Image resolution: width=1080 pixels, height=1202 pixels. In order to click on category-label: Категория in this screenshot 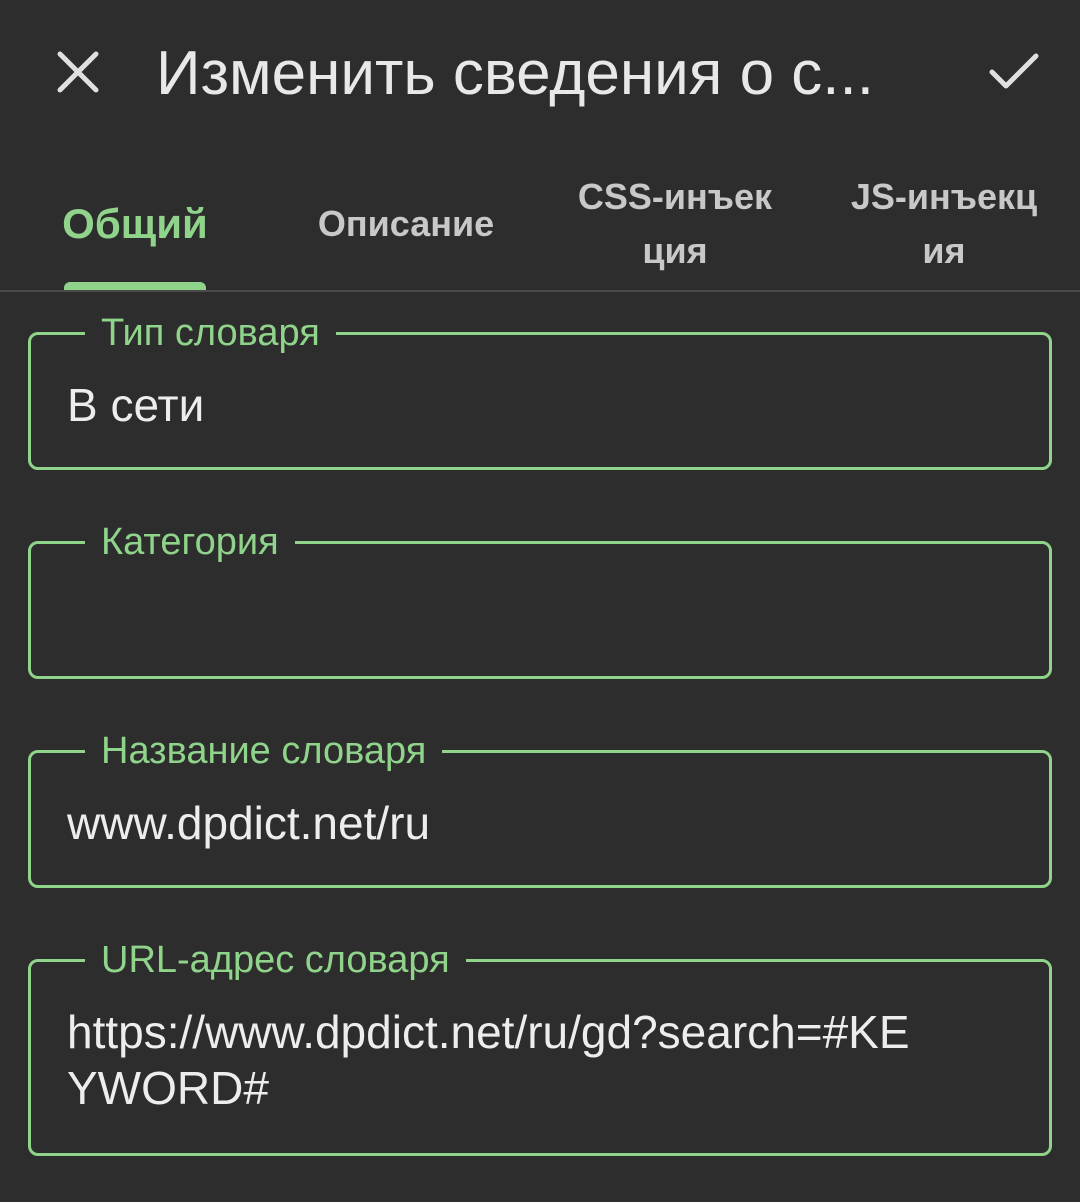, I will do `click(190, 542)`.